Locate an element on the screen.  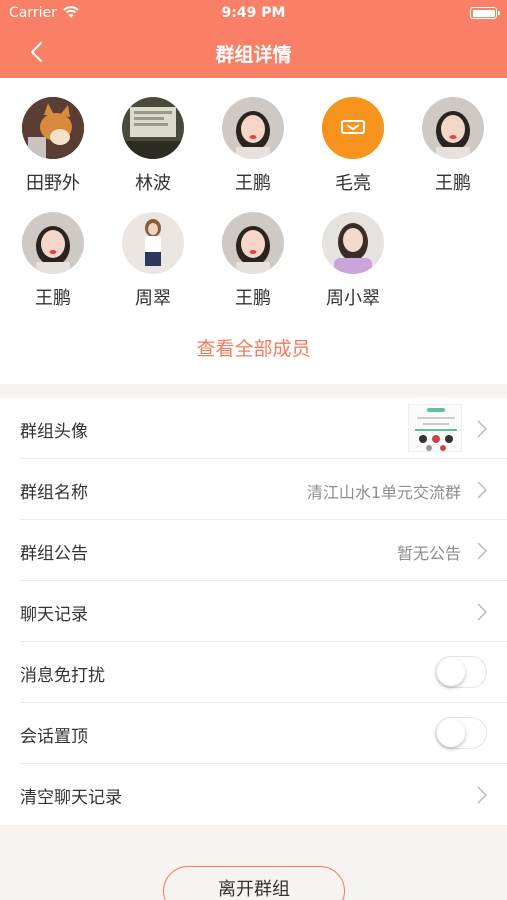
member-item: 毛亮 is located at coordinates (353, 146).